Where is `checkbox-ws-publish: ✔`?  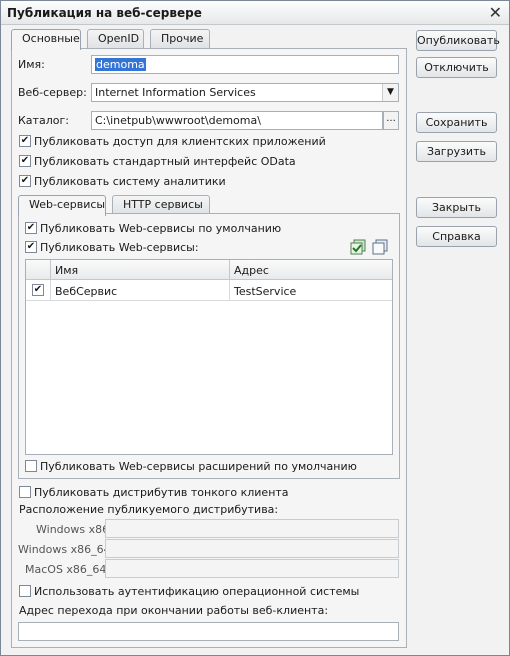
checkbox-ws-publish: ✔ is located at coordinates (31, 247).